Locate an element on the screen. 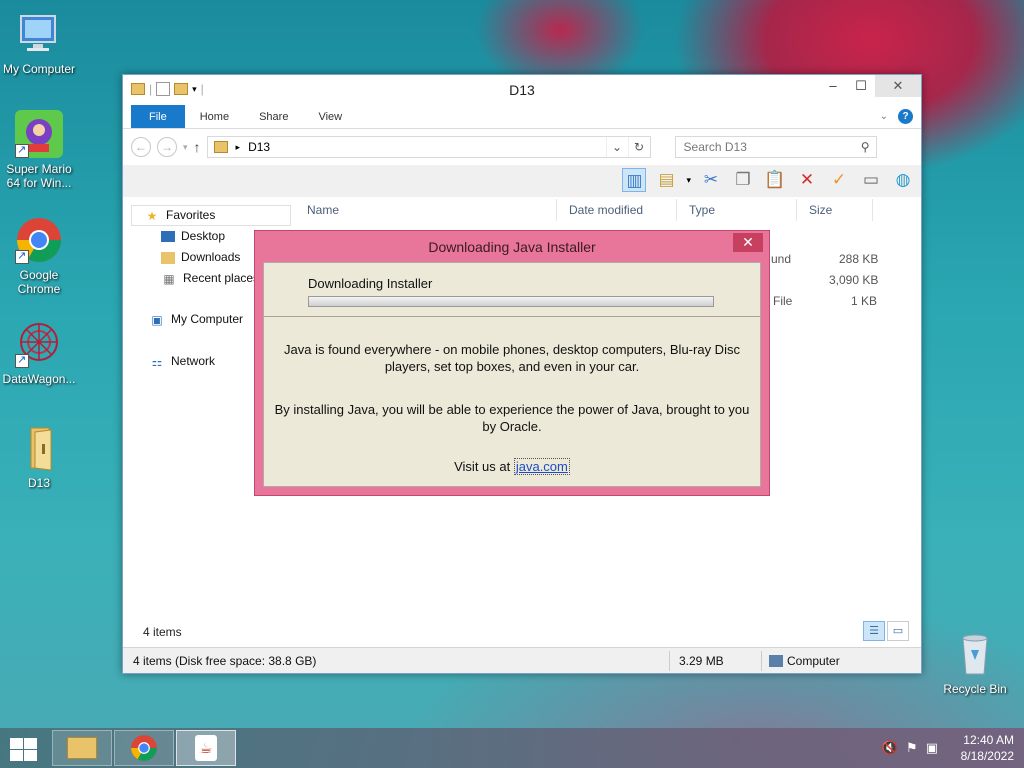 The image size is (1024, 768). breadcrumb-chevron-icon: ▸ is located at coordinates (238, 147).